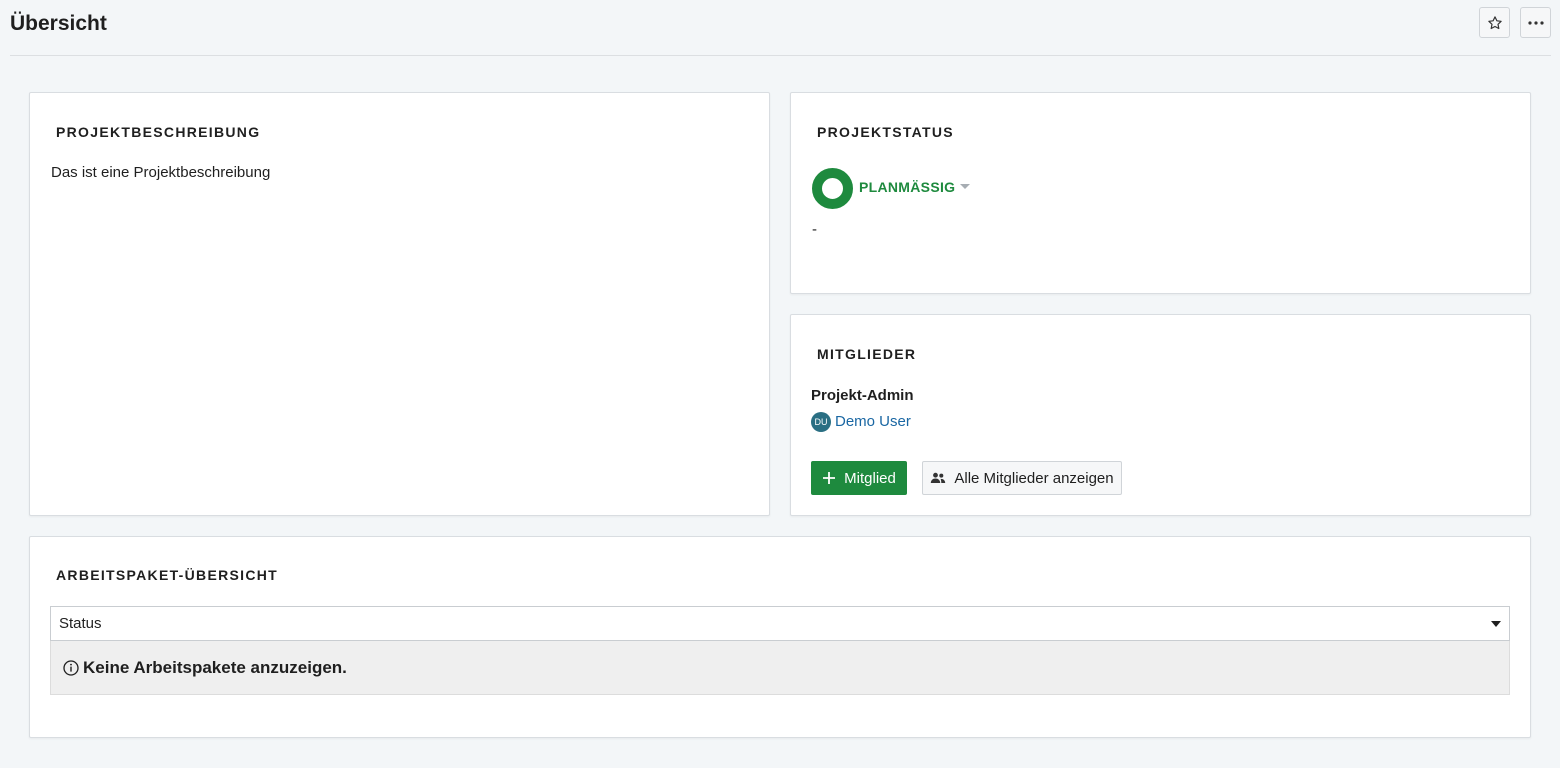 Image resolution: width=1560 pixels, height=768 pixels. What do you see at coordinates (814, 230) in the screenshot?
I see `status-explanation: -` at bounding box center [814, 230].